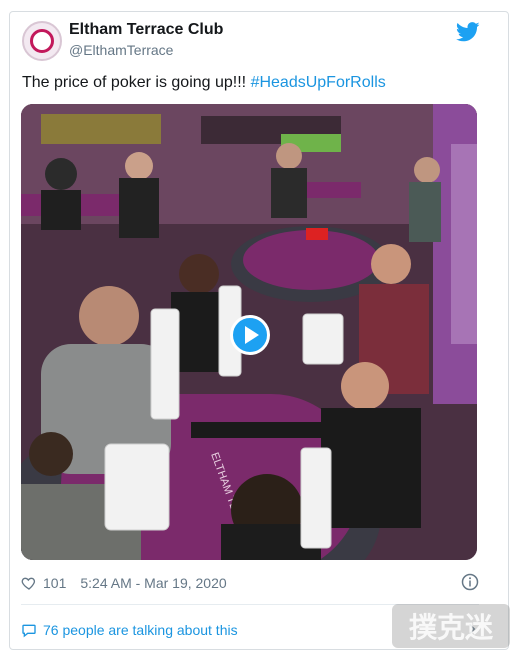 The width and height of the screenshot is (524, 663). What do you see at coordinates (29, 631) in the screenshot?
I see `comment-bubble-icon` at bounding box center [29, 631].